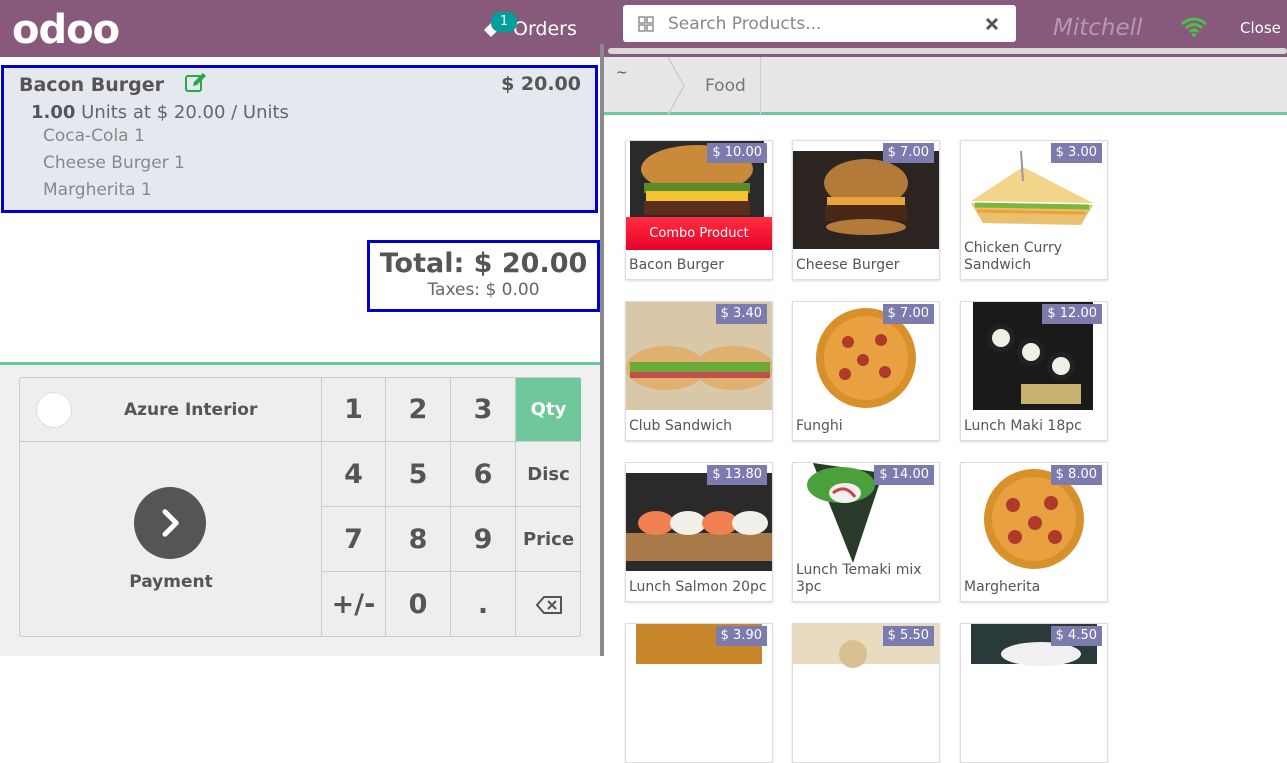 This screenshot has height=763, width=1287. What do you see at coordinates (548, 410) in the screenshot?
I see `qty-mode-button: Qty` at bounding box center [548, 410].